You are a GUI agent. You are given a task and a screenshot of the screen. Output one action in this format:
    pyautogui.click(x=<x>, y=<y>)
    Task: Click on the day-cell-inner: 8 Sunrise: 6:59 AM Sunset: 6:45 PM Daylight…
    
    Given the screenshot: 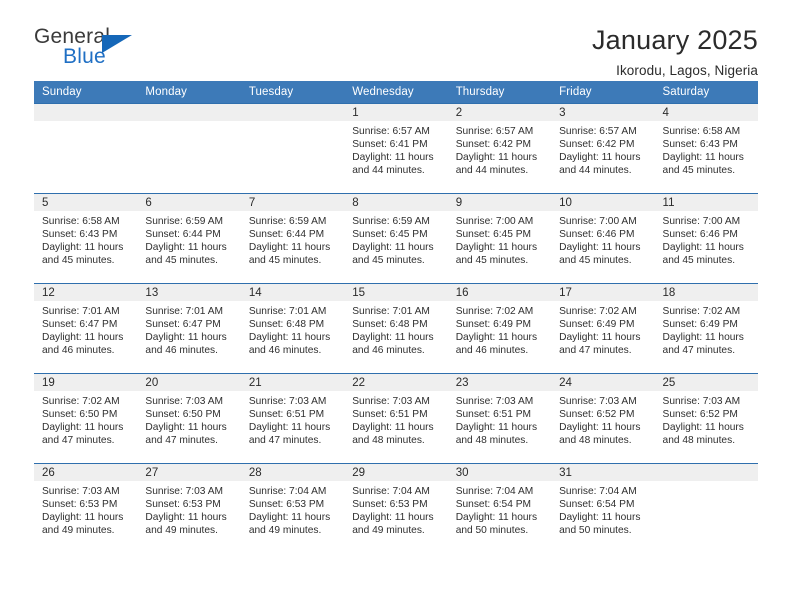 What is the action you would take?
    pyautogui.click(x=396, y=238)
    